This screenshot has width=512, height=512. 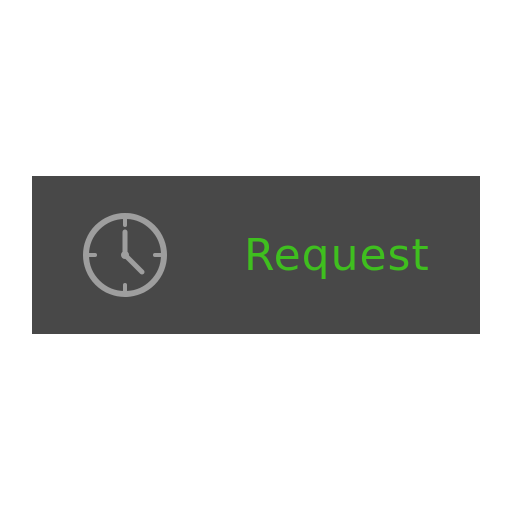 I want to click on request-button-label: Request, so click(x=337, y=255).